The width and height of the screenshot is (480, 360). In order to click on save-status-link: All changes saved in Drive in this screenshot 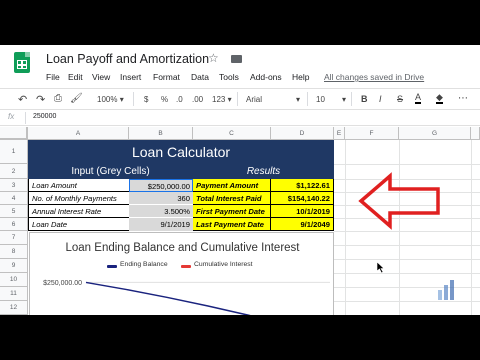, I will do `click(374, 77)`.